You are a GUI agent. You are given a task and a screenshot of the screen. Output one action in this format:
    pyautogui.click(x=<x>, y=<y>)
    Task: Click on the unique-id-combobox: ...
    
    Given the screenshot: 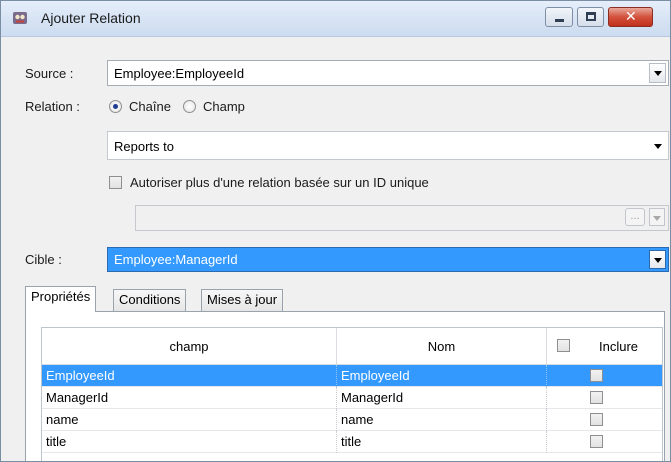 What is the action you would take?
    pyautogui.click(x=402, y=218)
    